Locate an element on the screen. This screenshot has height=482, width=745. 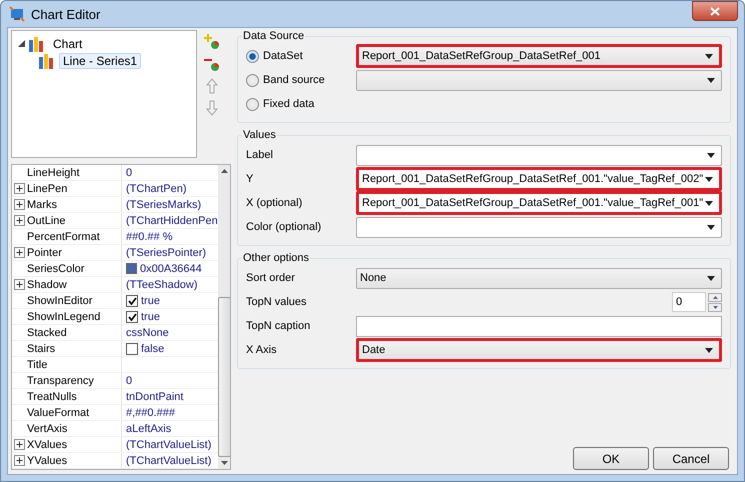
close-button is located at coordinates (715, 11).